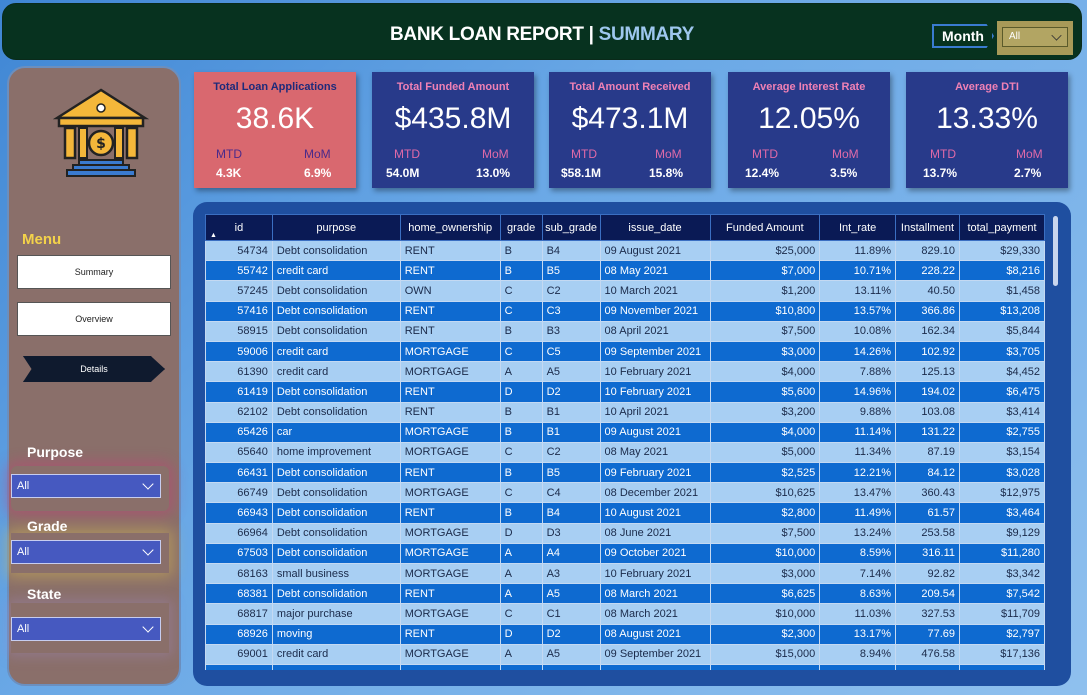 The height and width of the screenshot is (695, 1087). Describe the element at coordinates (1001, 533) in the screenshot. I see `table-cell-total-payment: $9,129` at that location.